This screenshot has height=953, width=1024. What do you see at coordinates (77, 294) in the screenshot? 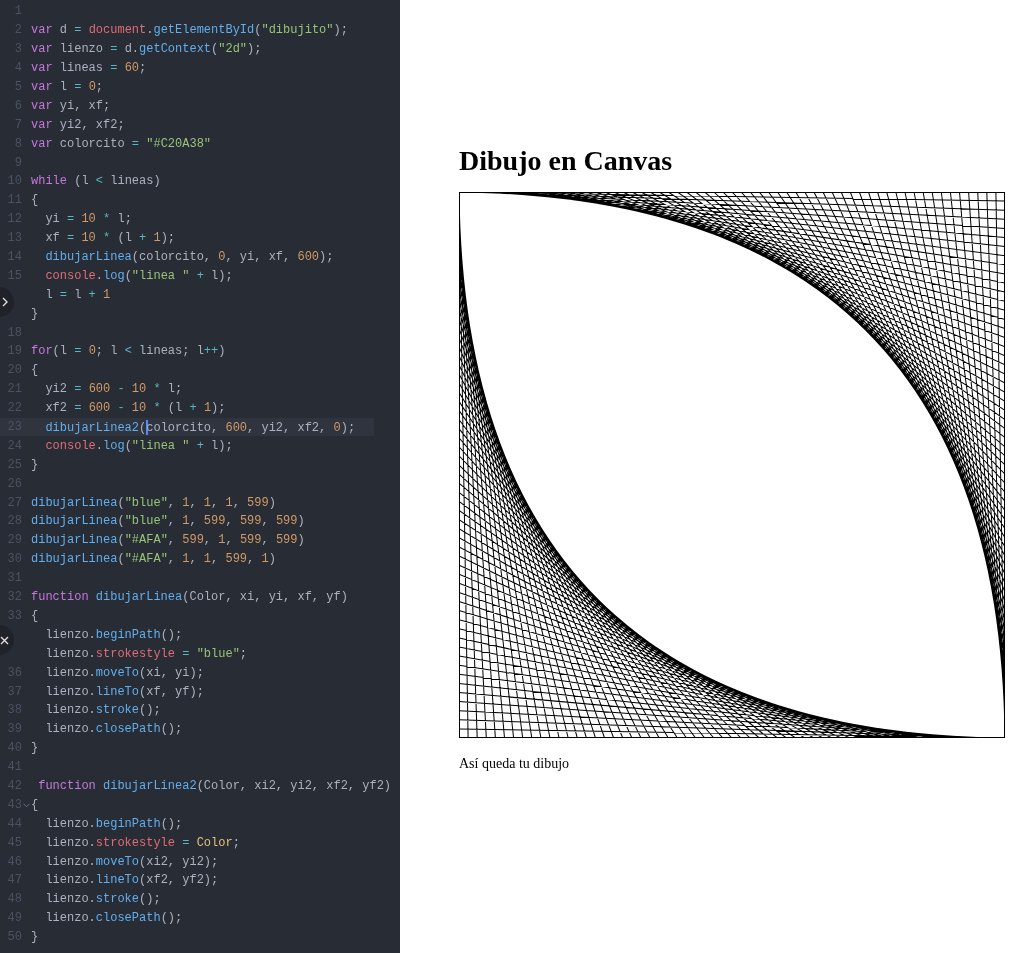
I see `code-line: l = l + 1` at bounding box center [77, 294].